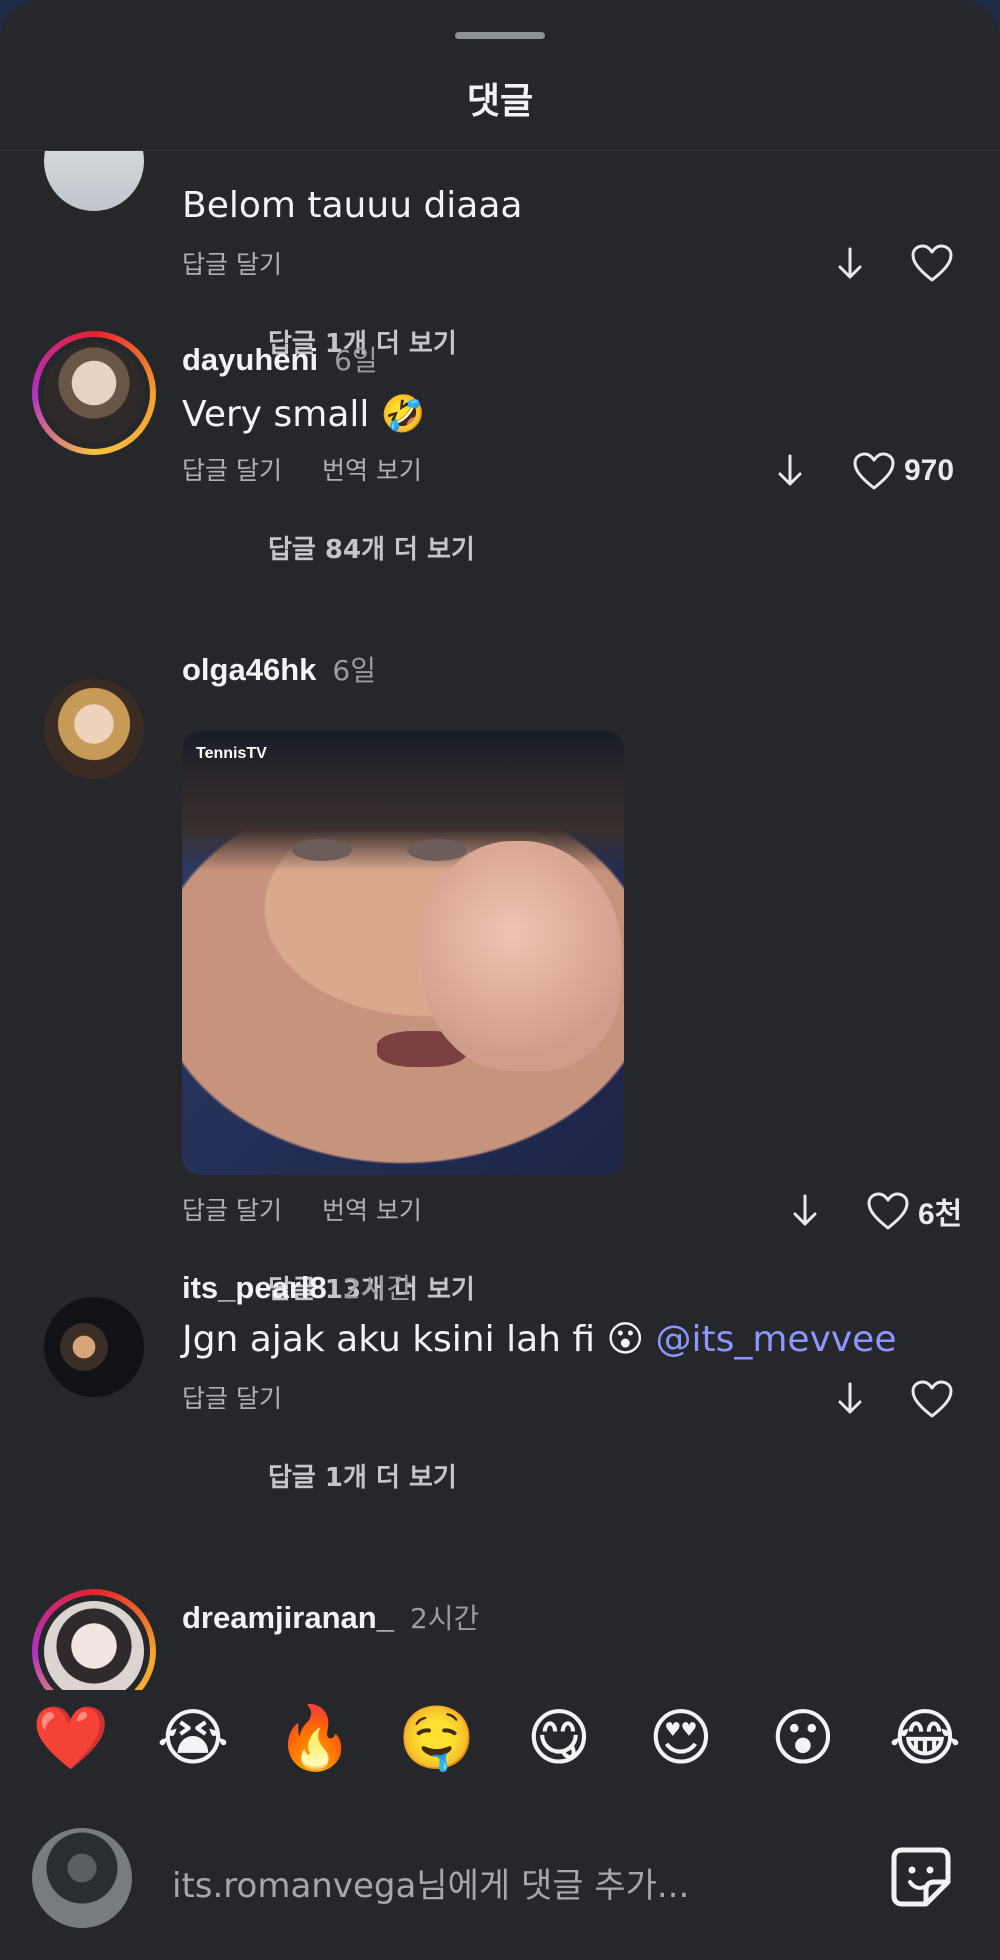 Image resolution: width=1000 pixels, height=1960 pixels. I want to click on reaction-heart: ❤️, so click(71, 1739).